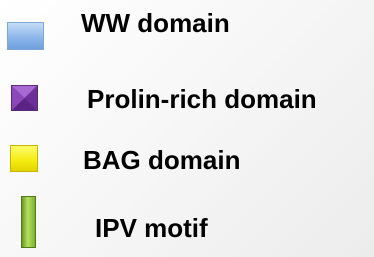 This screenshot has height=257, width=374. What do you see at coordinates (24, 98) in the screenshot?
I see `prolin-rich-domain-swatch` at bounding box center [24, 98].